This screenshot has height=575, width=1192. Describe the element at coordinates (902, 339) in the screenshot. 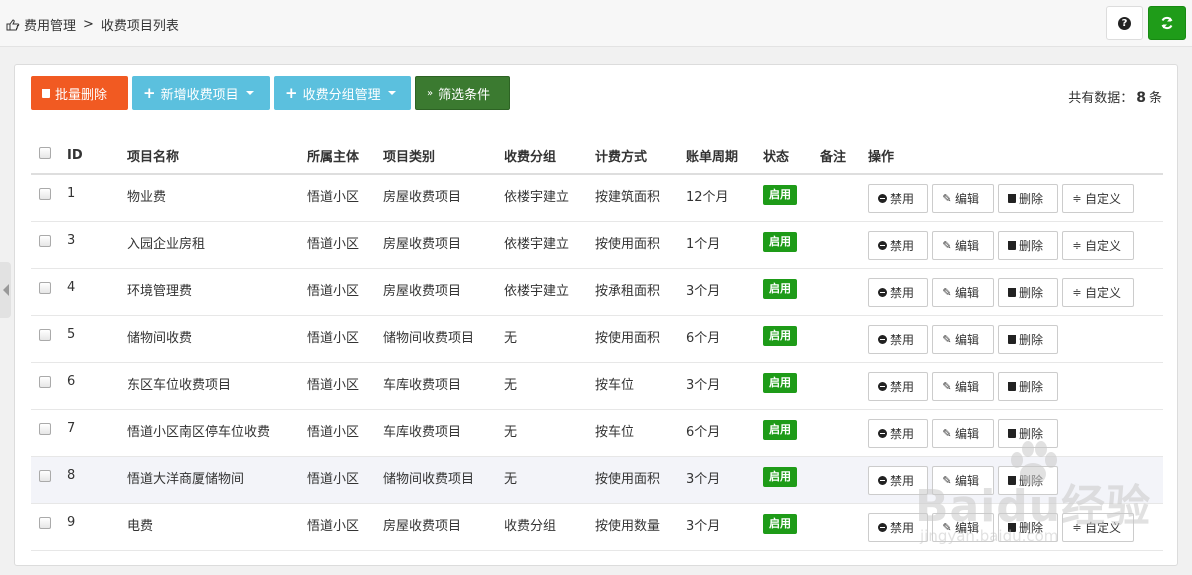

I see `disable-label: 禁用` at that location.